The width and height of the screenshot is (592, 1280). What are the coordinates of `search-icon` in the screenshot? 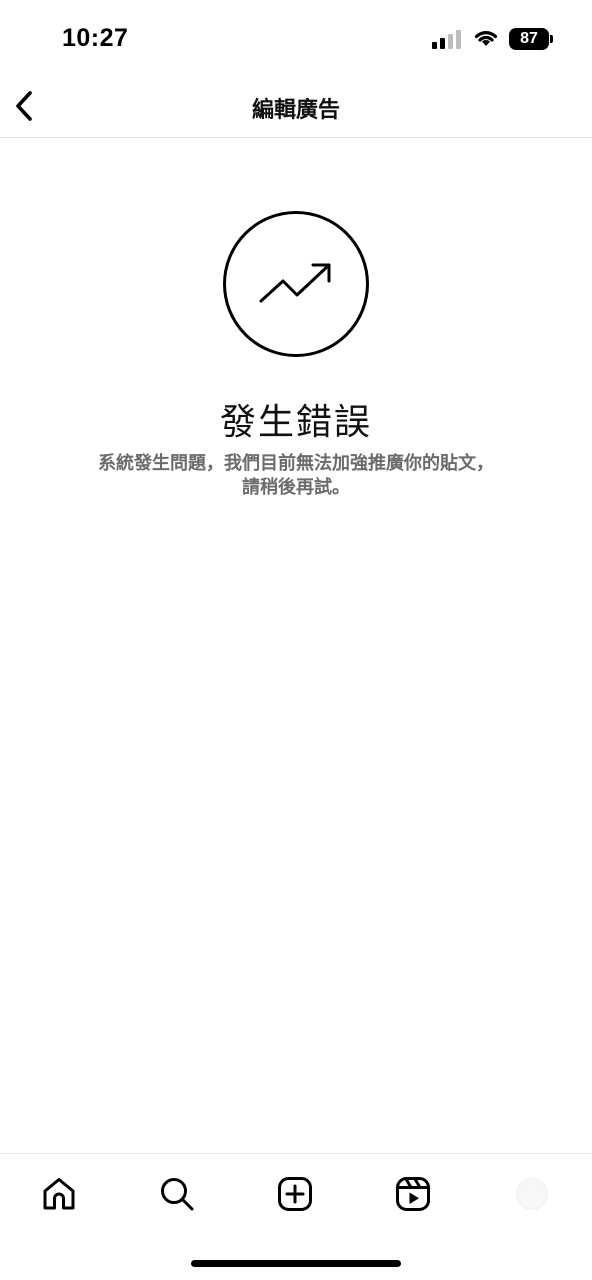 It's located at (177, 1194).